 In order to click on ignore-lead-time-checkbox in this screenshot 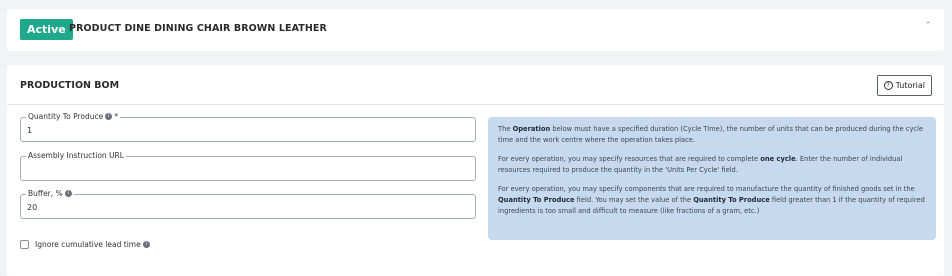, I will do `click(24, 244)`.